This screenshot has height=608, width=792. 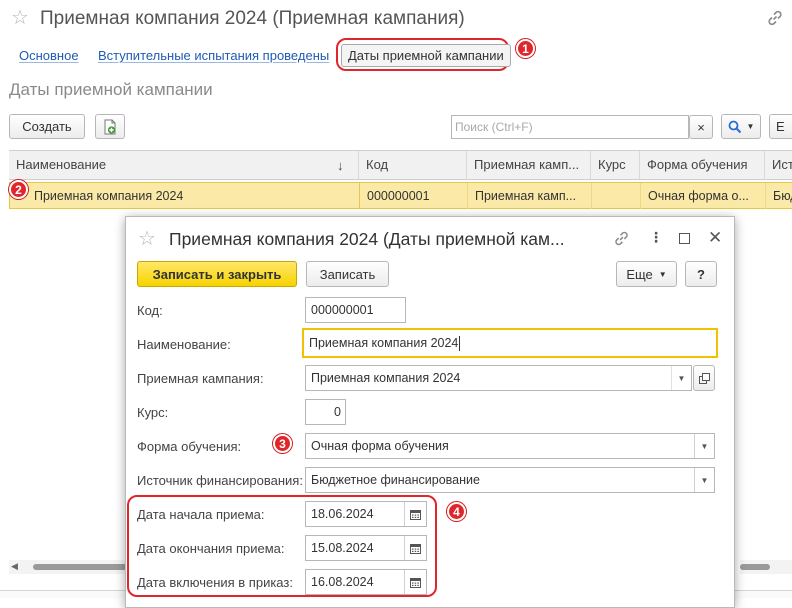 What do you see at coordinates (20, 18) in the screenshot?
I see `favorite-star-icon: ☆` at bounding box center [20, 18].